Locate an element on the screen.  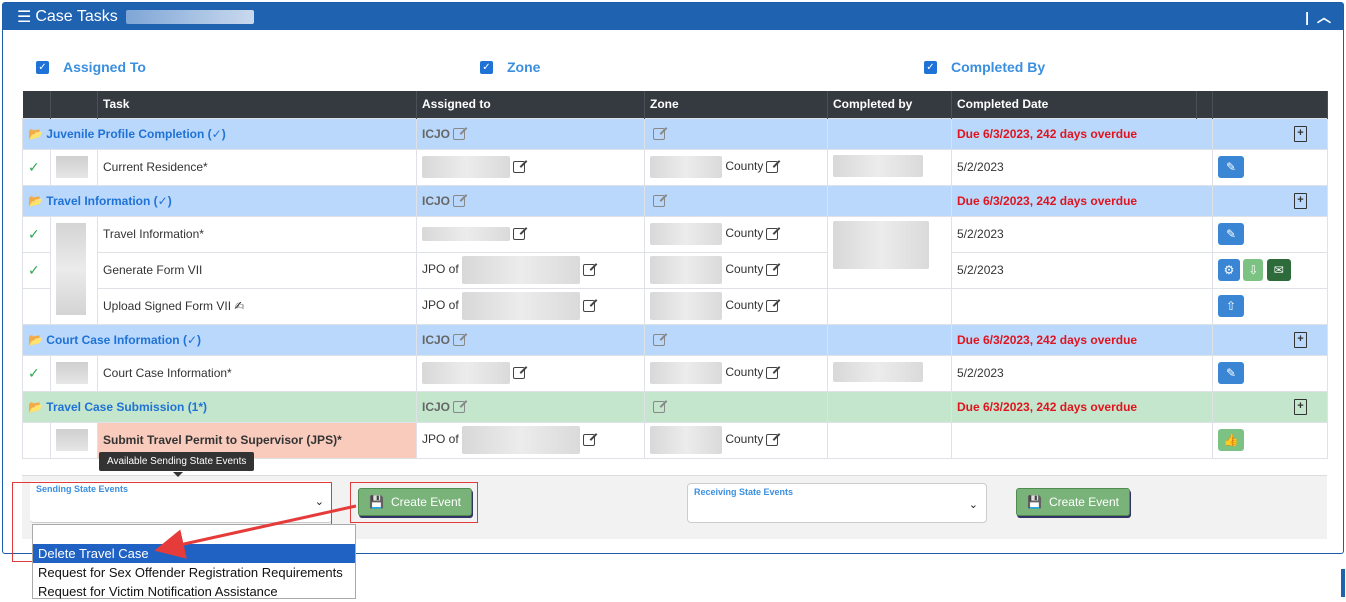
collapse-chevron-icon: ︿ is located at coordinates (1324, 17).